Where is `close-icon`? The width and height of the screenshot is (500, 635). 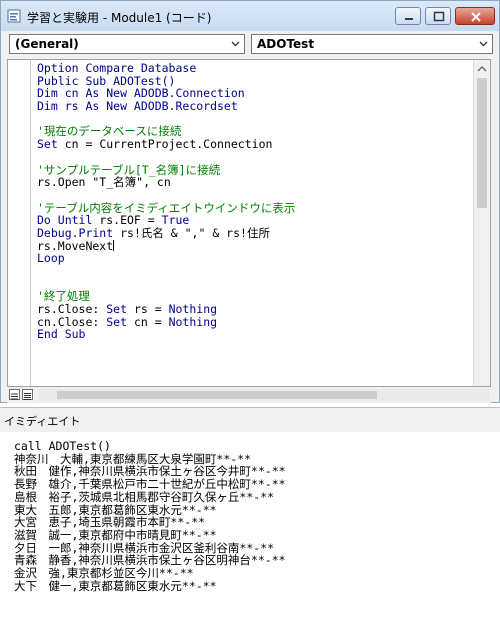 close-icon is located at coordinates (476, 17).